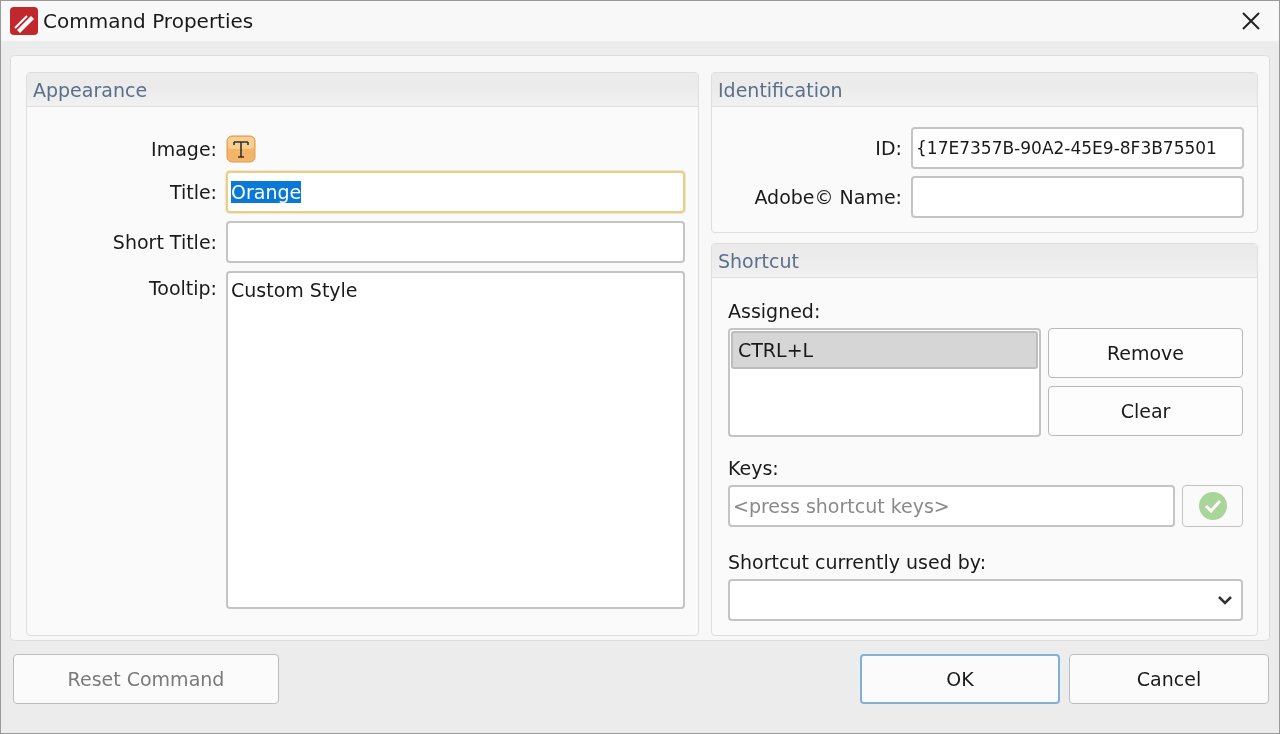 This screenshot has width=1280, height=734. I want to click on checkmark-icon, so click(1212, 506).